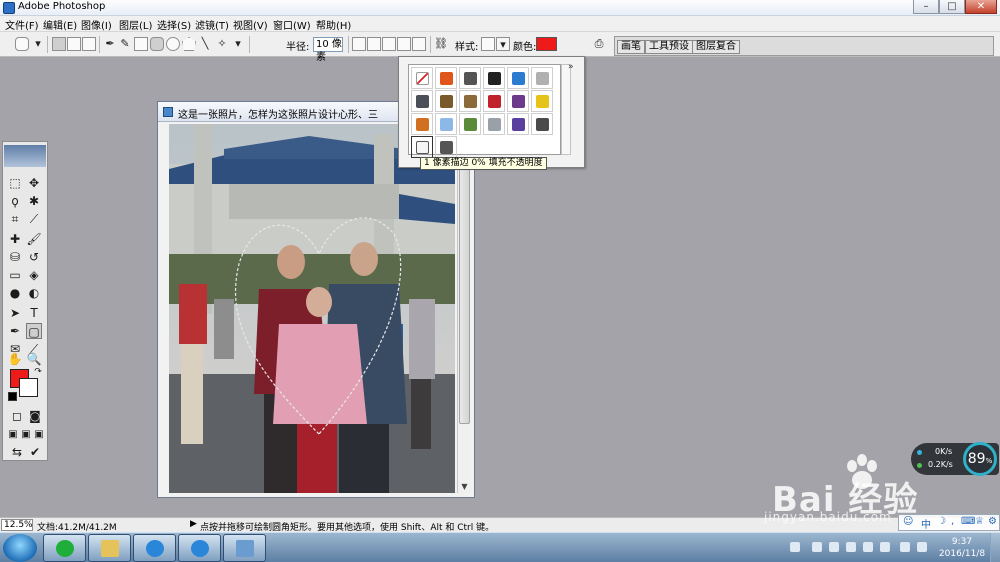 Image resolution: width=1000 pixels, height=562 pixels. I want to click on style-swatch-purple, so click(518, 124).